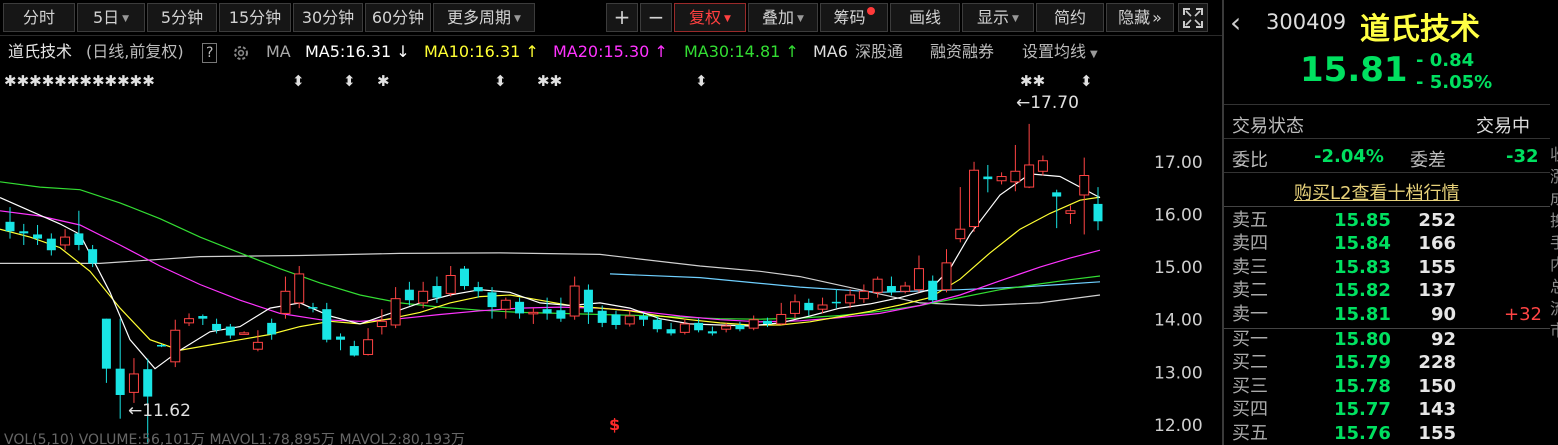 The image size is (1558, 445). Describe the element at coordinates (1362, 244) in the screenshot. I see `sell-level-price: 15.84` at that location.